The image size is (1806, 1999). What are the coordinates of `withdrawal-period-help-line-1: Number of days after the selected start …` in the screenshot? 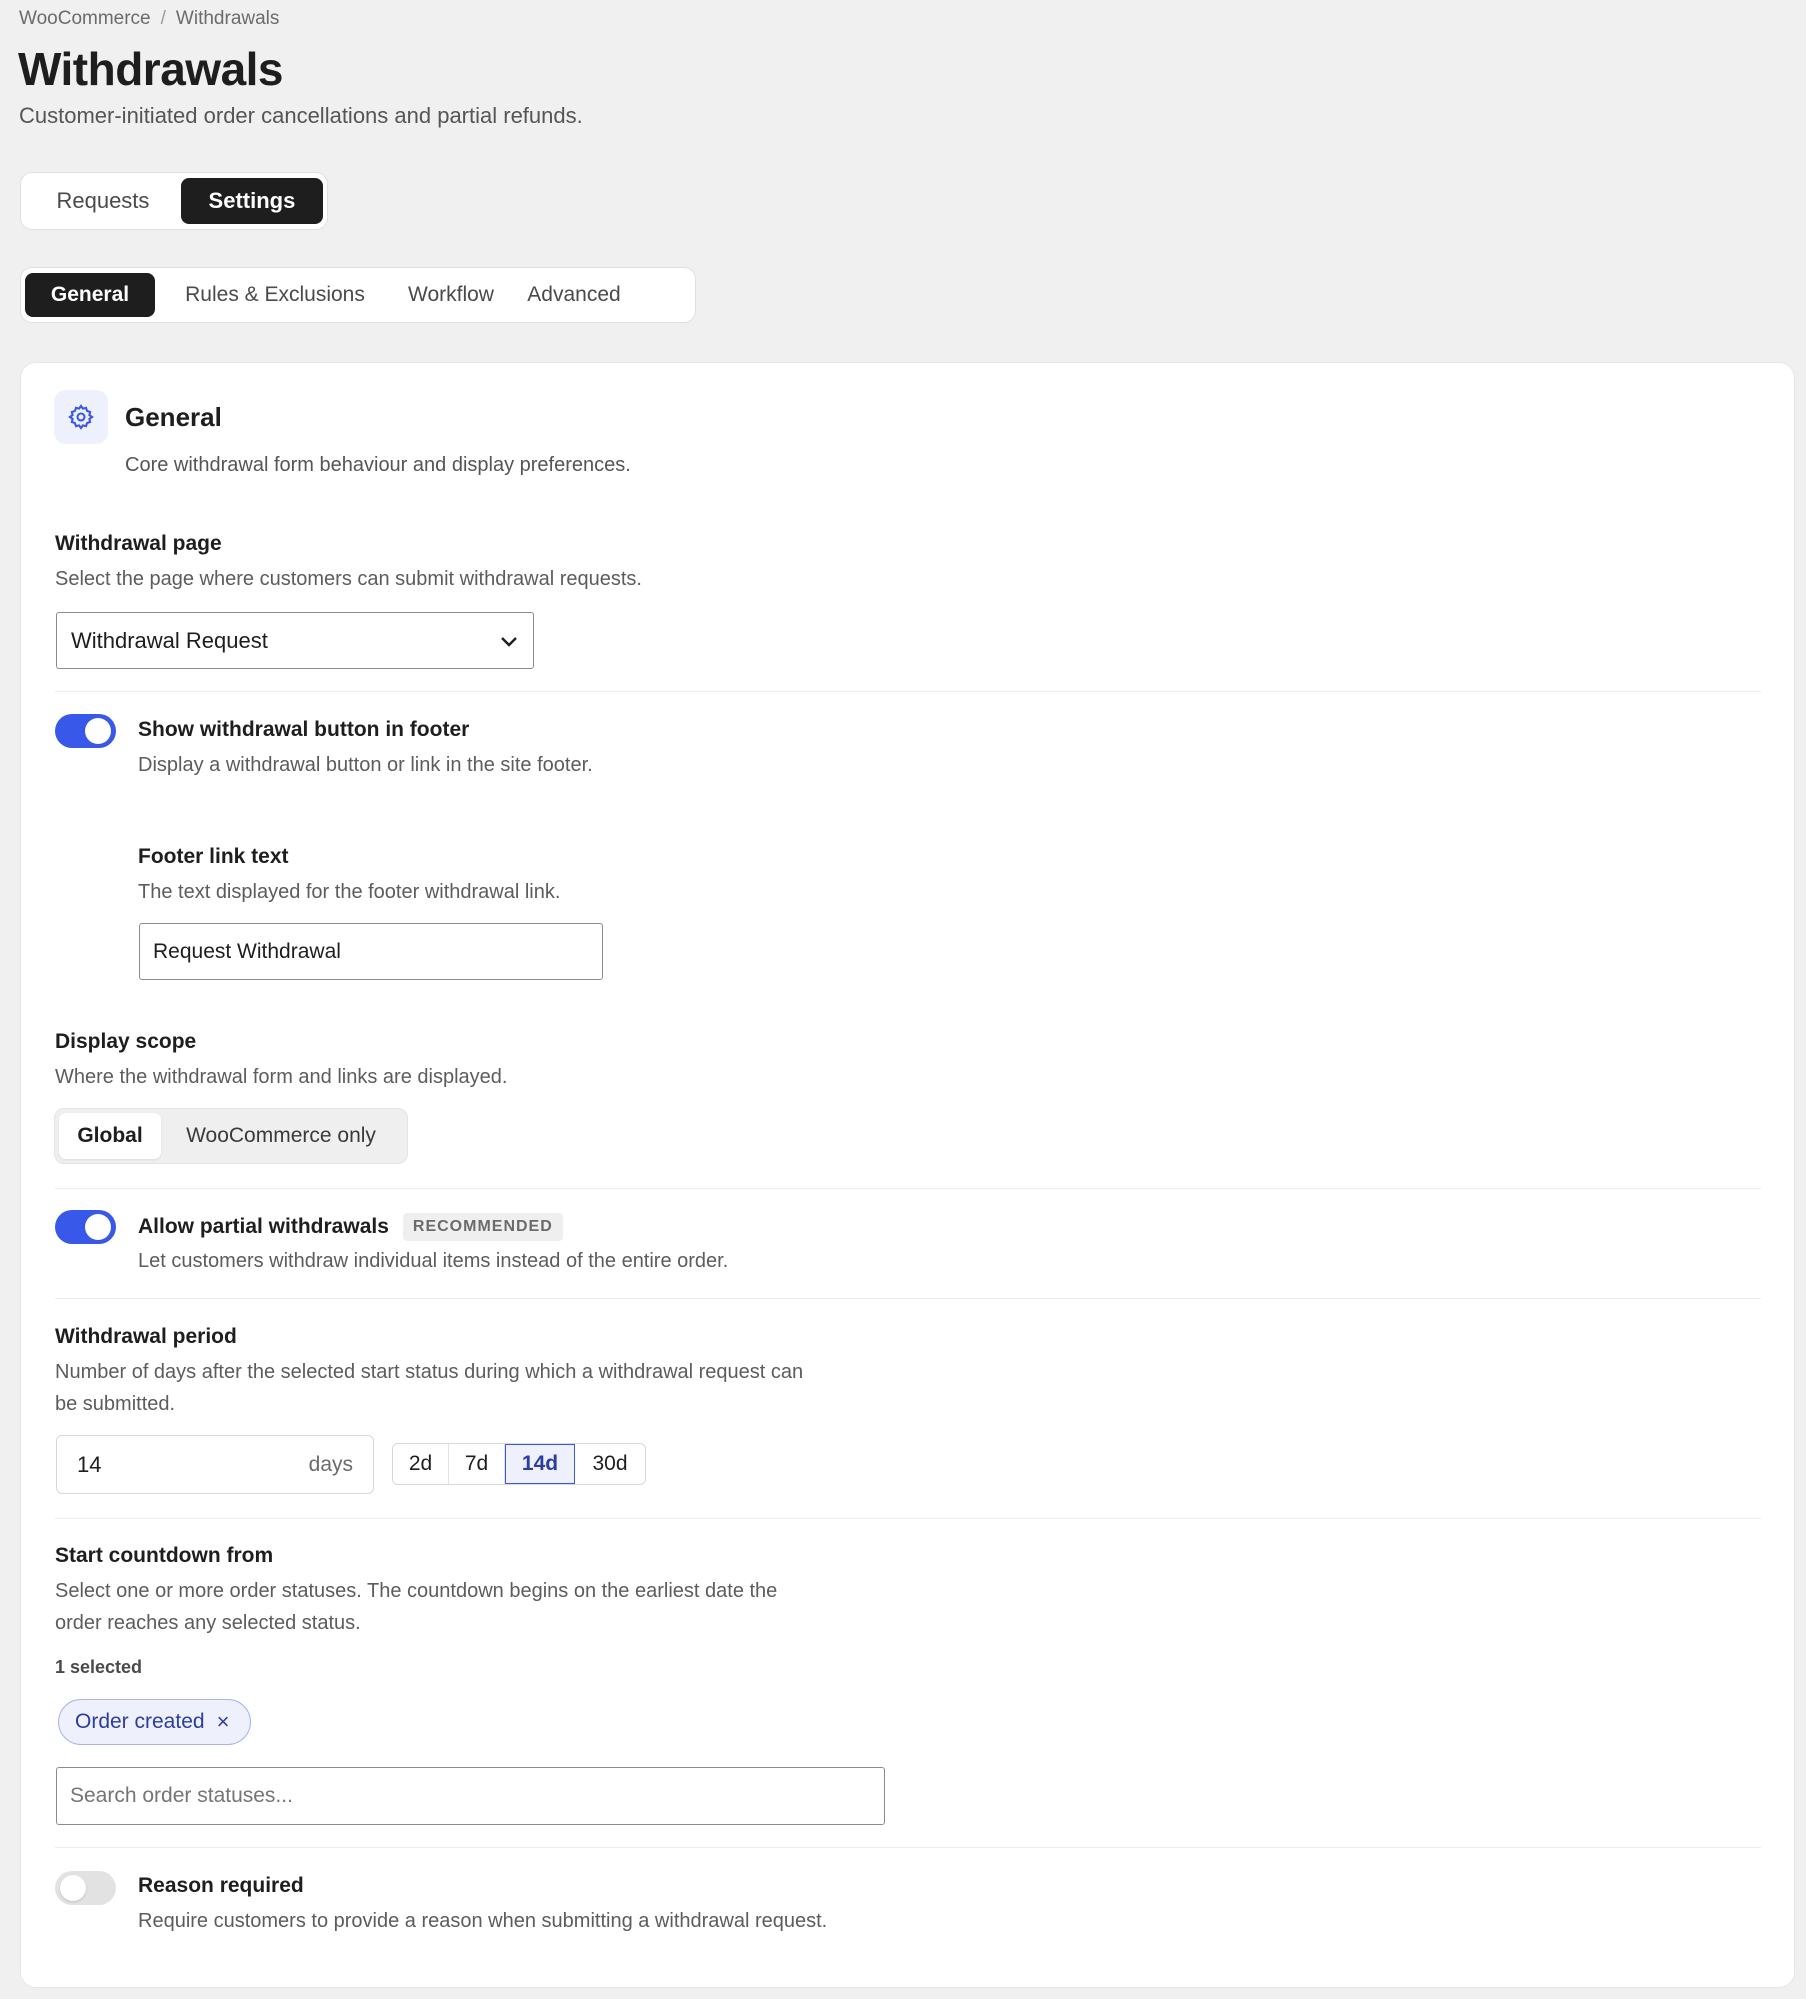 It's located at (429, 1372).